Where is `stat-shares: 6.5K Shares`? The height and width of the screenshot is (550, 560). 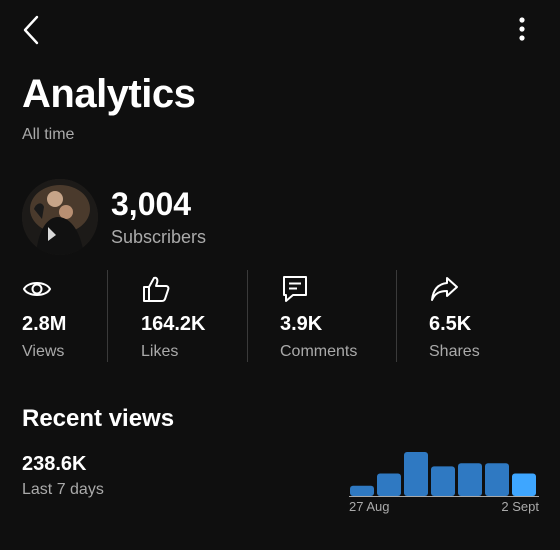 stat-shares: 6.5K Shares is located at coordinates (479, 316).